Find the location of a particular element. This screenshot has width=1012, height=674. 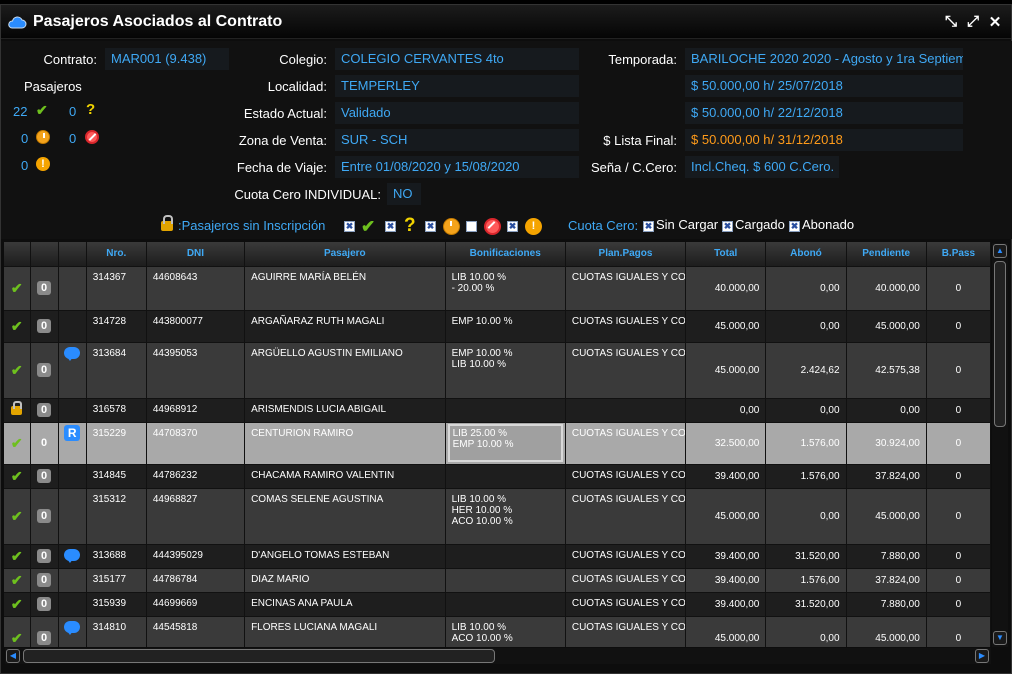

filter-ban-checkbox: ✖ is located at coordinates (512, 226).